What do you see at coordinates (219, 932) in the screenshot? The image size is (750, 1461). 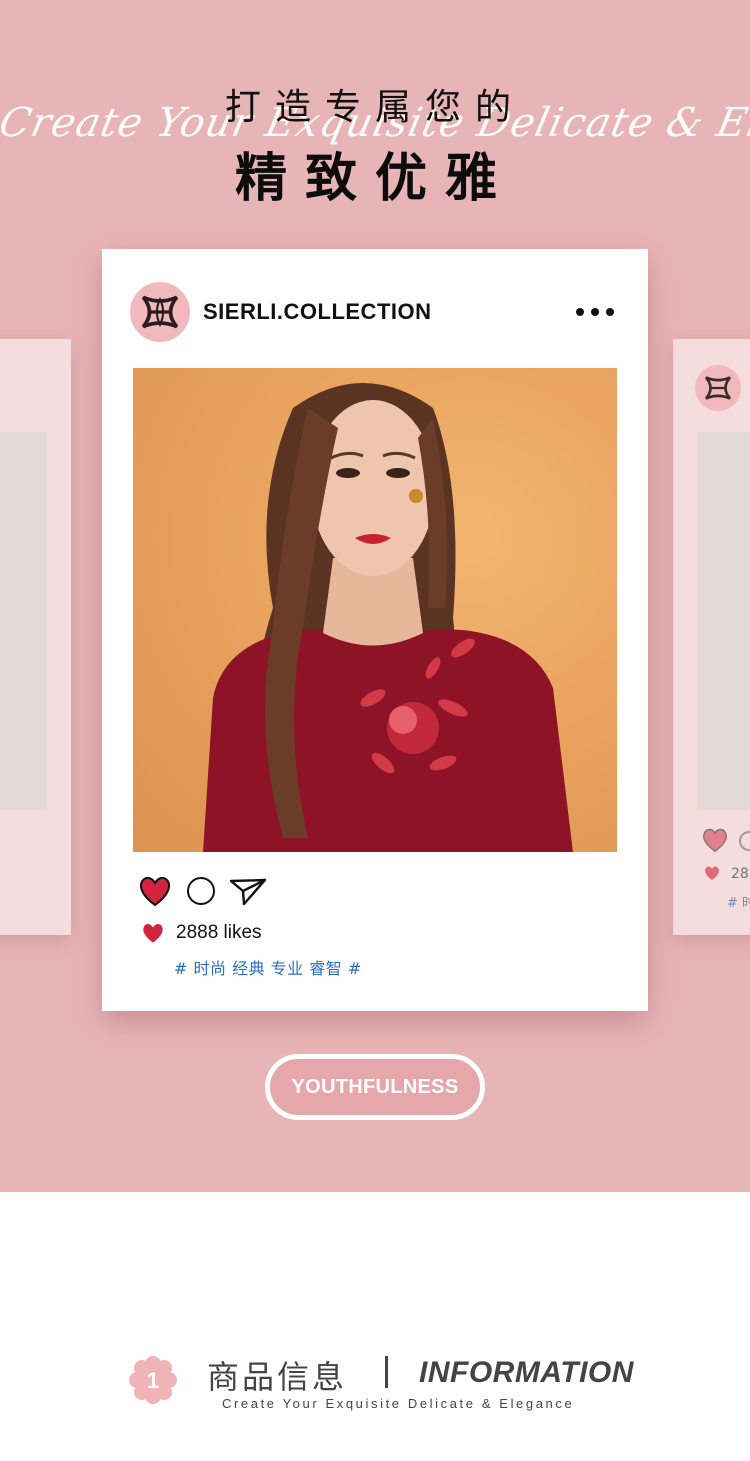 I see `likes-count: 2888 likes` at bounding box center [219, 932].